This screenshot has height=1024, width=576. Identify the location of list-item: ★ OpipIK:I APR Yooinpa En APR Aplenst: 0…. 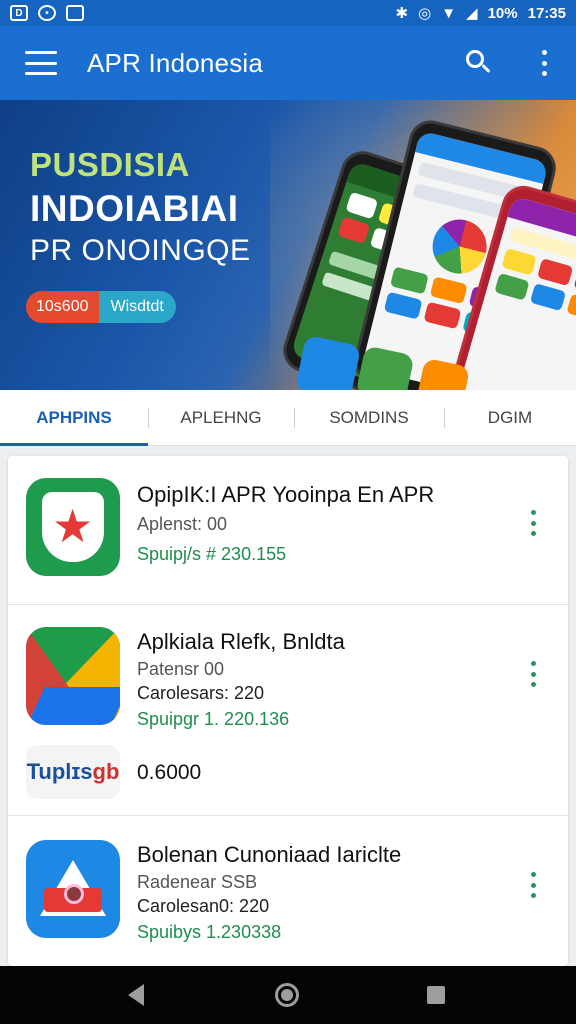
(288, 530).